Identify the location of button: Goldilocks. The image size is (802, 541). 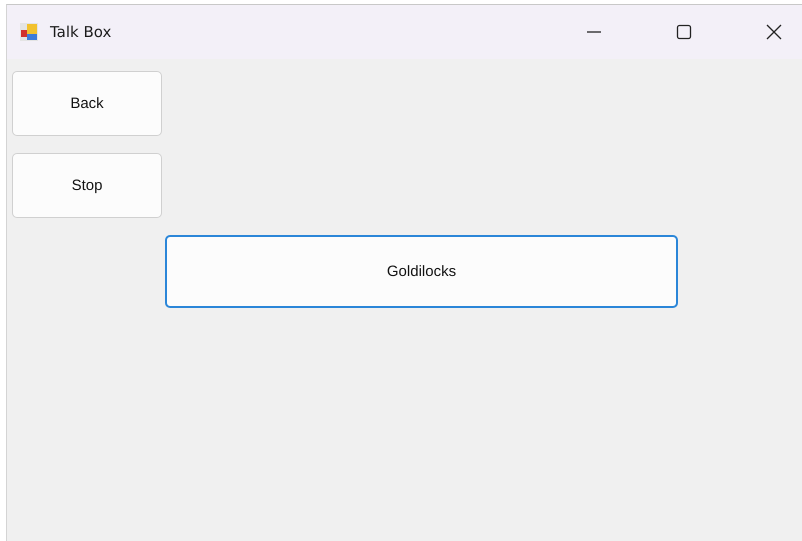
(421, 271).